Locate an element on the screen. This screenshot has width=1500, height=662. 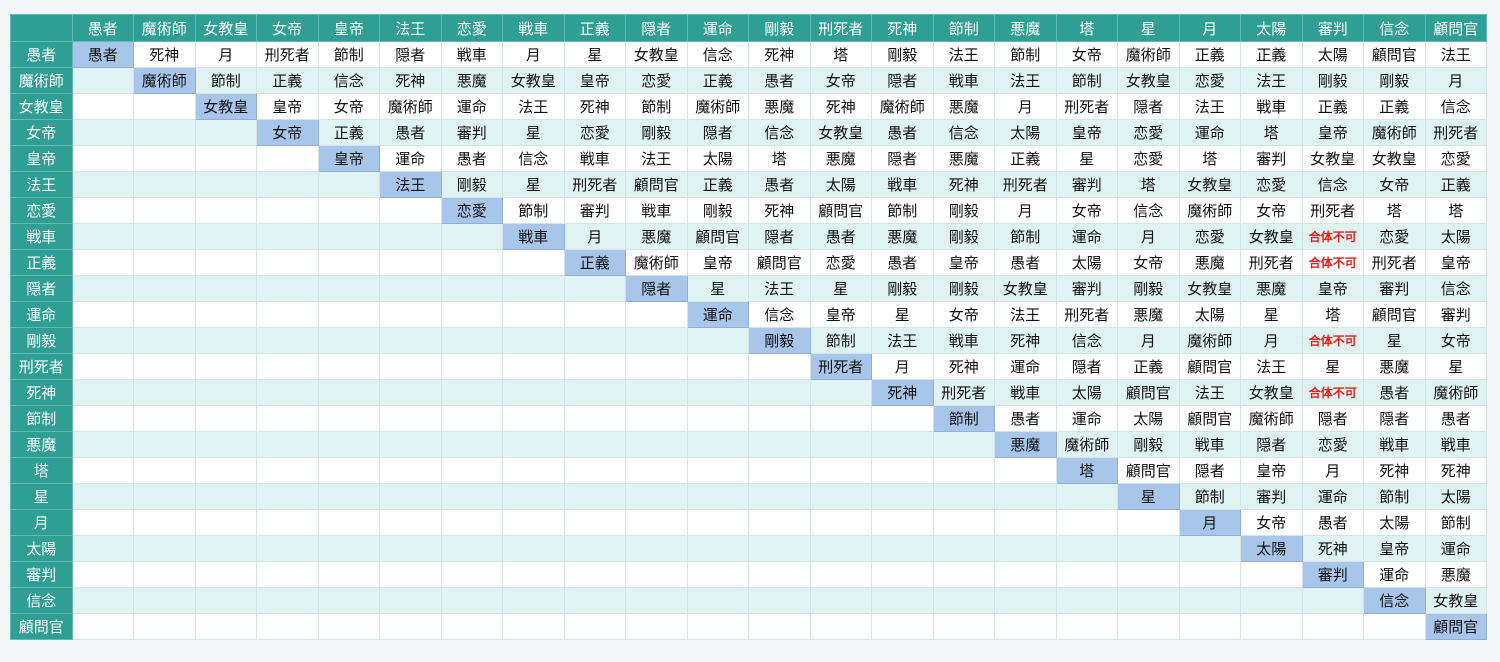
fusion-result-cell: 隠者 is located at coordinates (1271, 444).